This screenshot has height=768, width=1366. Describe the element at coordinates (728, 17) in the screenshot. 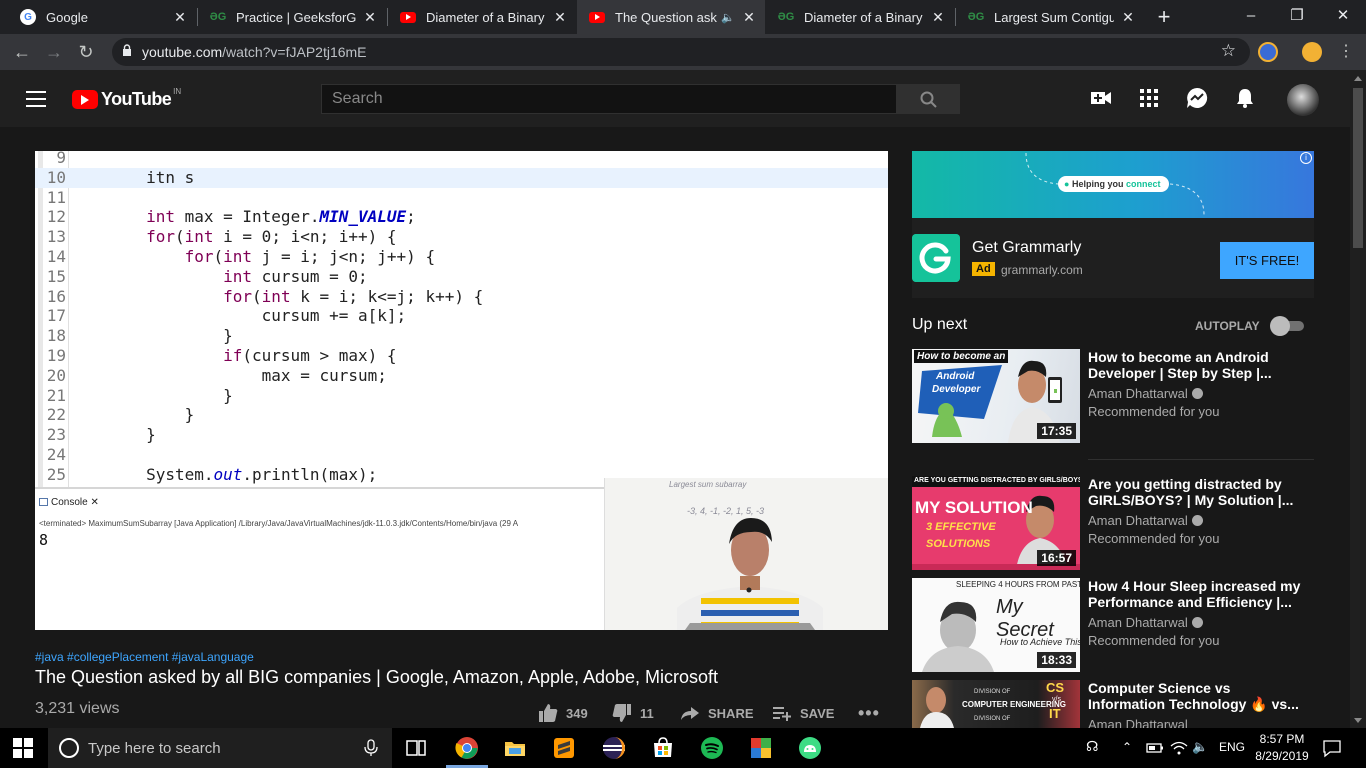

I see `audio-playing-icon: 🔈` at that location.